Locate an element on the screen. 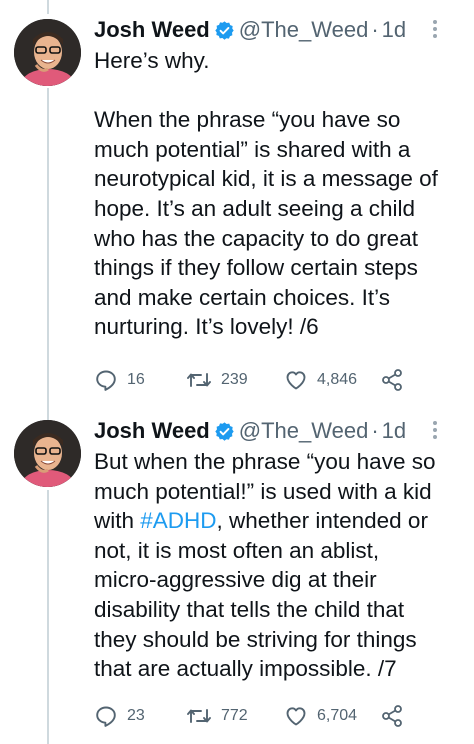 Image resolution: width=474 pixels, height=744 pixels. tweet-line: who has the capacity to do great is located at coordinates (256, 238).